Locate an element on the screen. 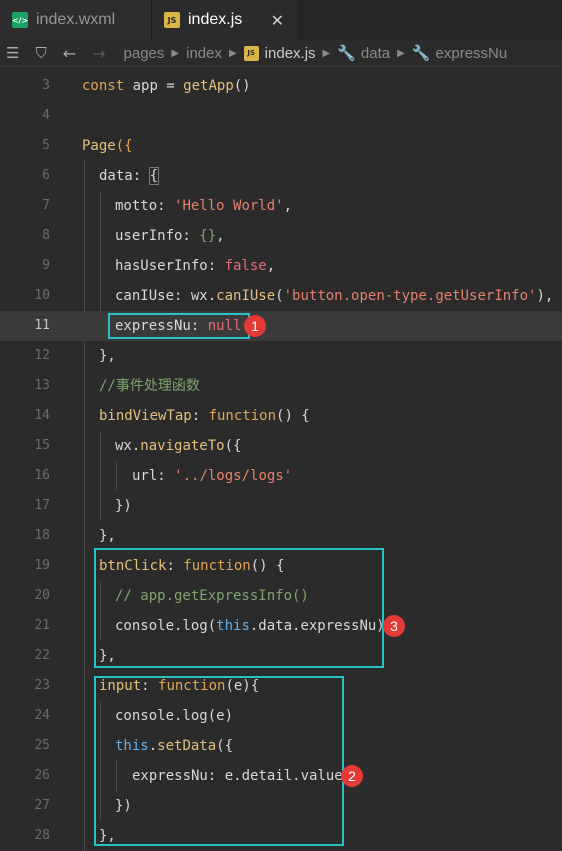 The width and height of the screenshot is (562, 851). code-text: bindViewTap: function() { is located at coordinates (204, 416).